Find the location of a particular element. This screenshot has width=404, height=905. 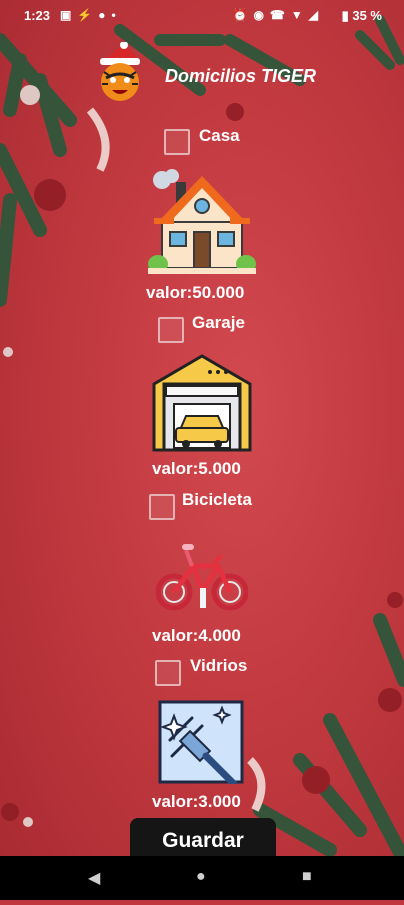

home-icon: ● is located at coordinates (201, 877).